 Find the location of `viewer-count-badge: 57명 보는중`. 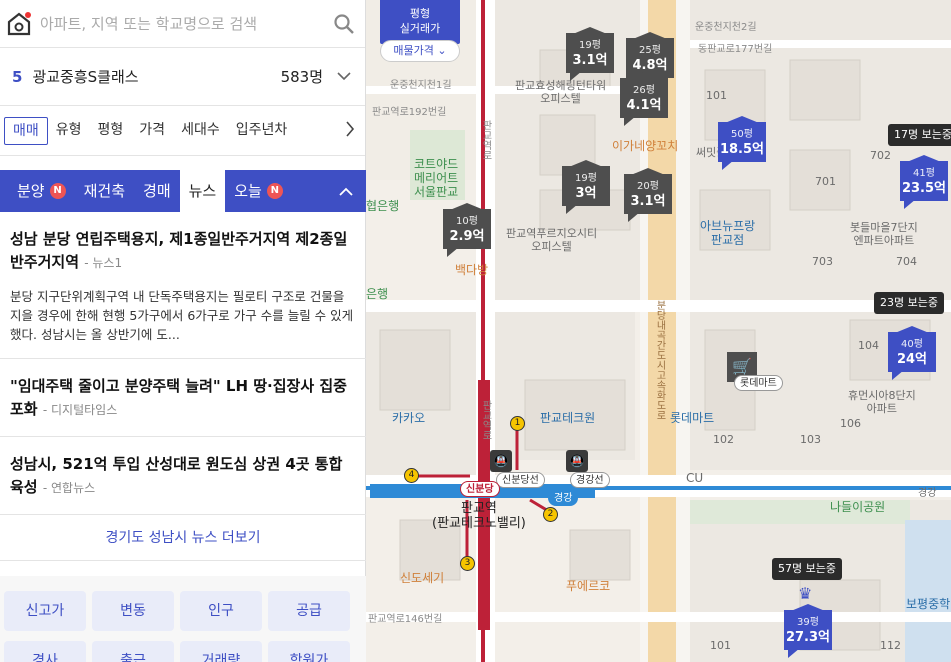

viewer-count-badge: 57명 보는중 is located at coordinates (807, 569).